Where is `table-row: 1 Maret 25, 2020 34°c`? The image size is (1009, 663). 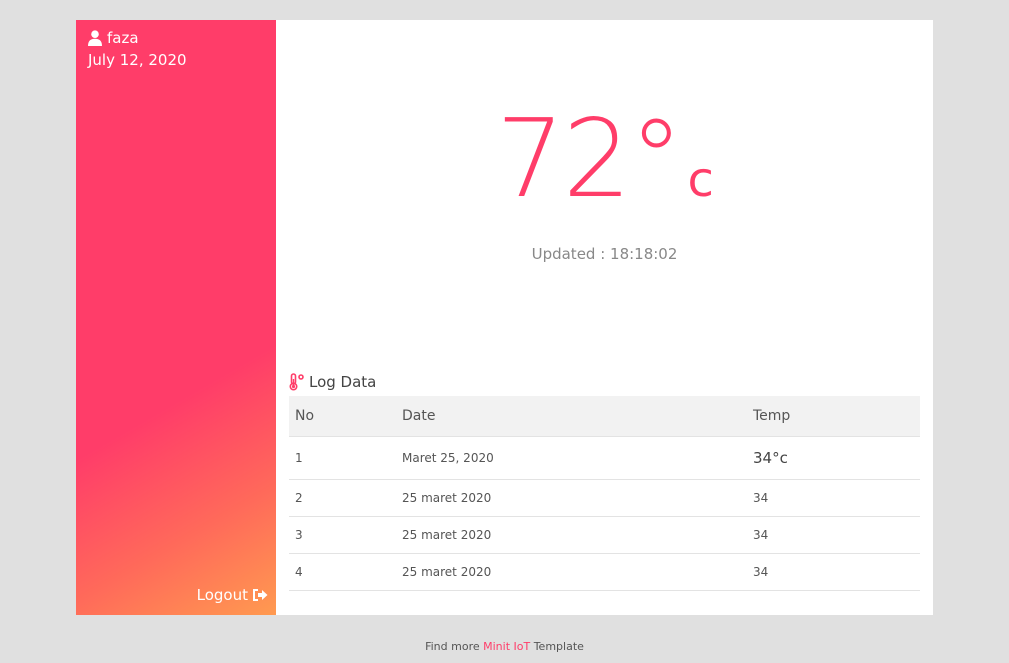
table-row: 1 Maret 25, 2020 34°c is located at coordinates (604, 457).